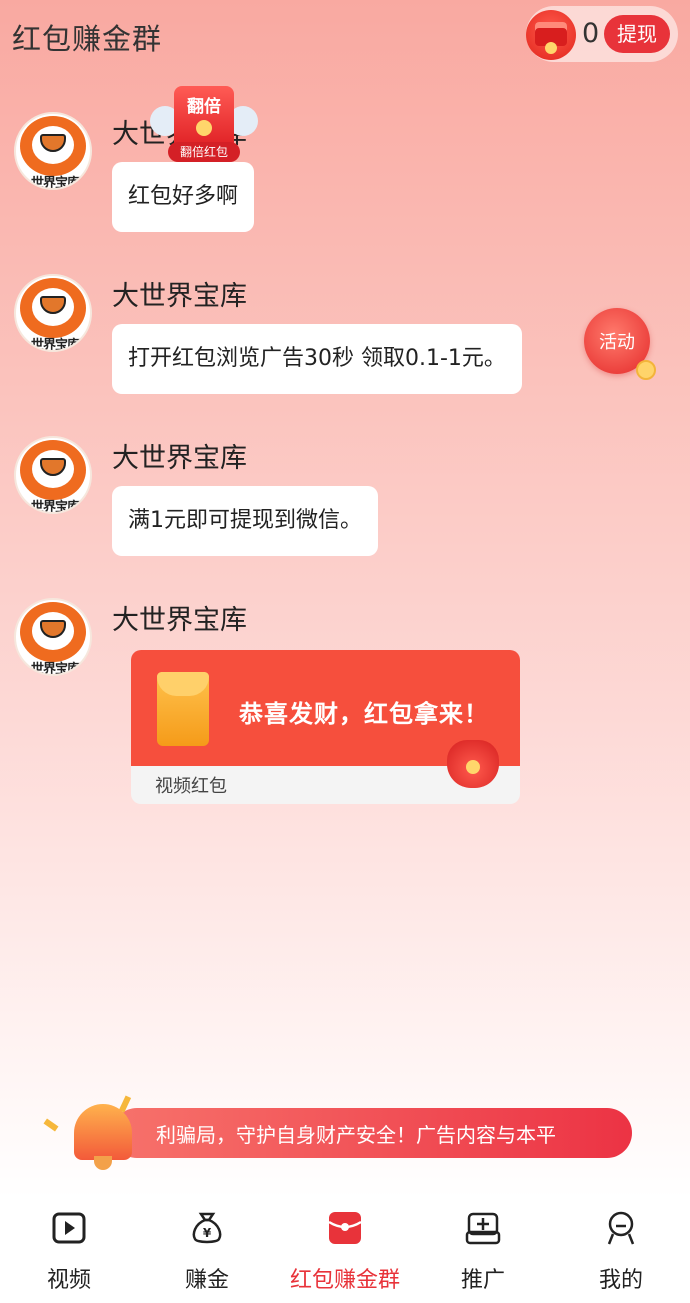  I want to click on notice-text: 利骗局，守护自身财产安全！广告内容与本平, so click(356, 1135).